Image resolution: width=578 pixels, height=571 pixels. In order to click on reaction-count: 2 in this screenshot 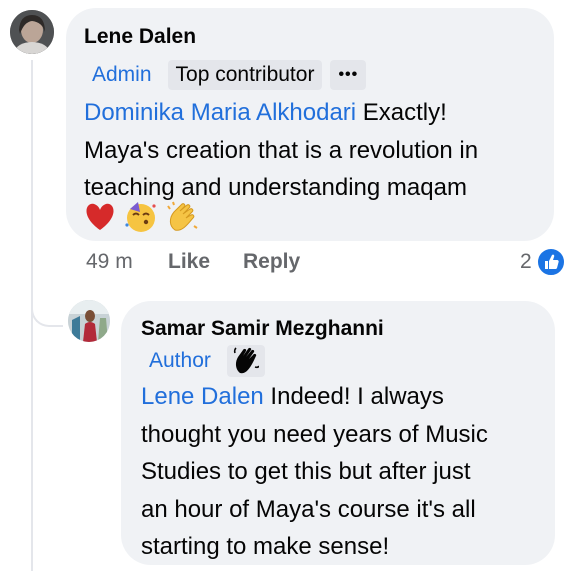, I will do `click(526, 261)`.